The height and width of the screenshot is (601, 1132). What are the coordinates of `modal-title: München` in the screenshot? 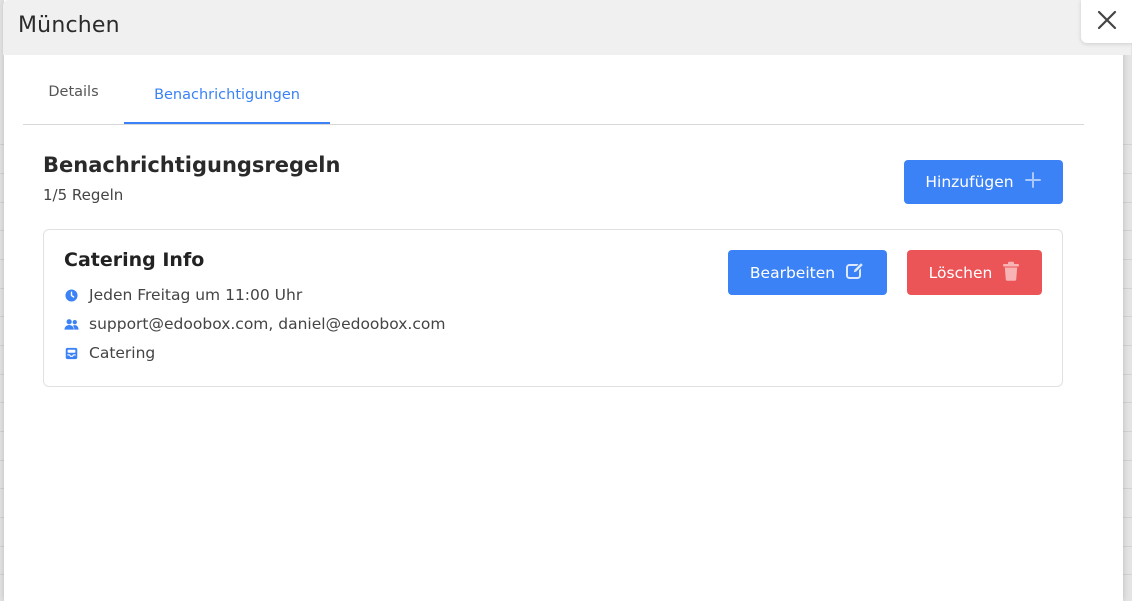 It's located at (69, 25).